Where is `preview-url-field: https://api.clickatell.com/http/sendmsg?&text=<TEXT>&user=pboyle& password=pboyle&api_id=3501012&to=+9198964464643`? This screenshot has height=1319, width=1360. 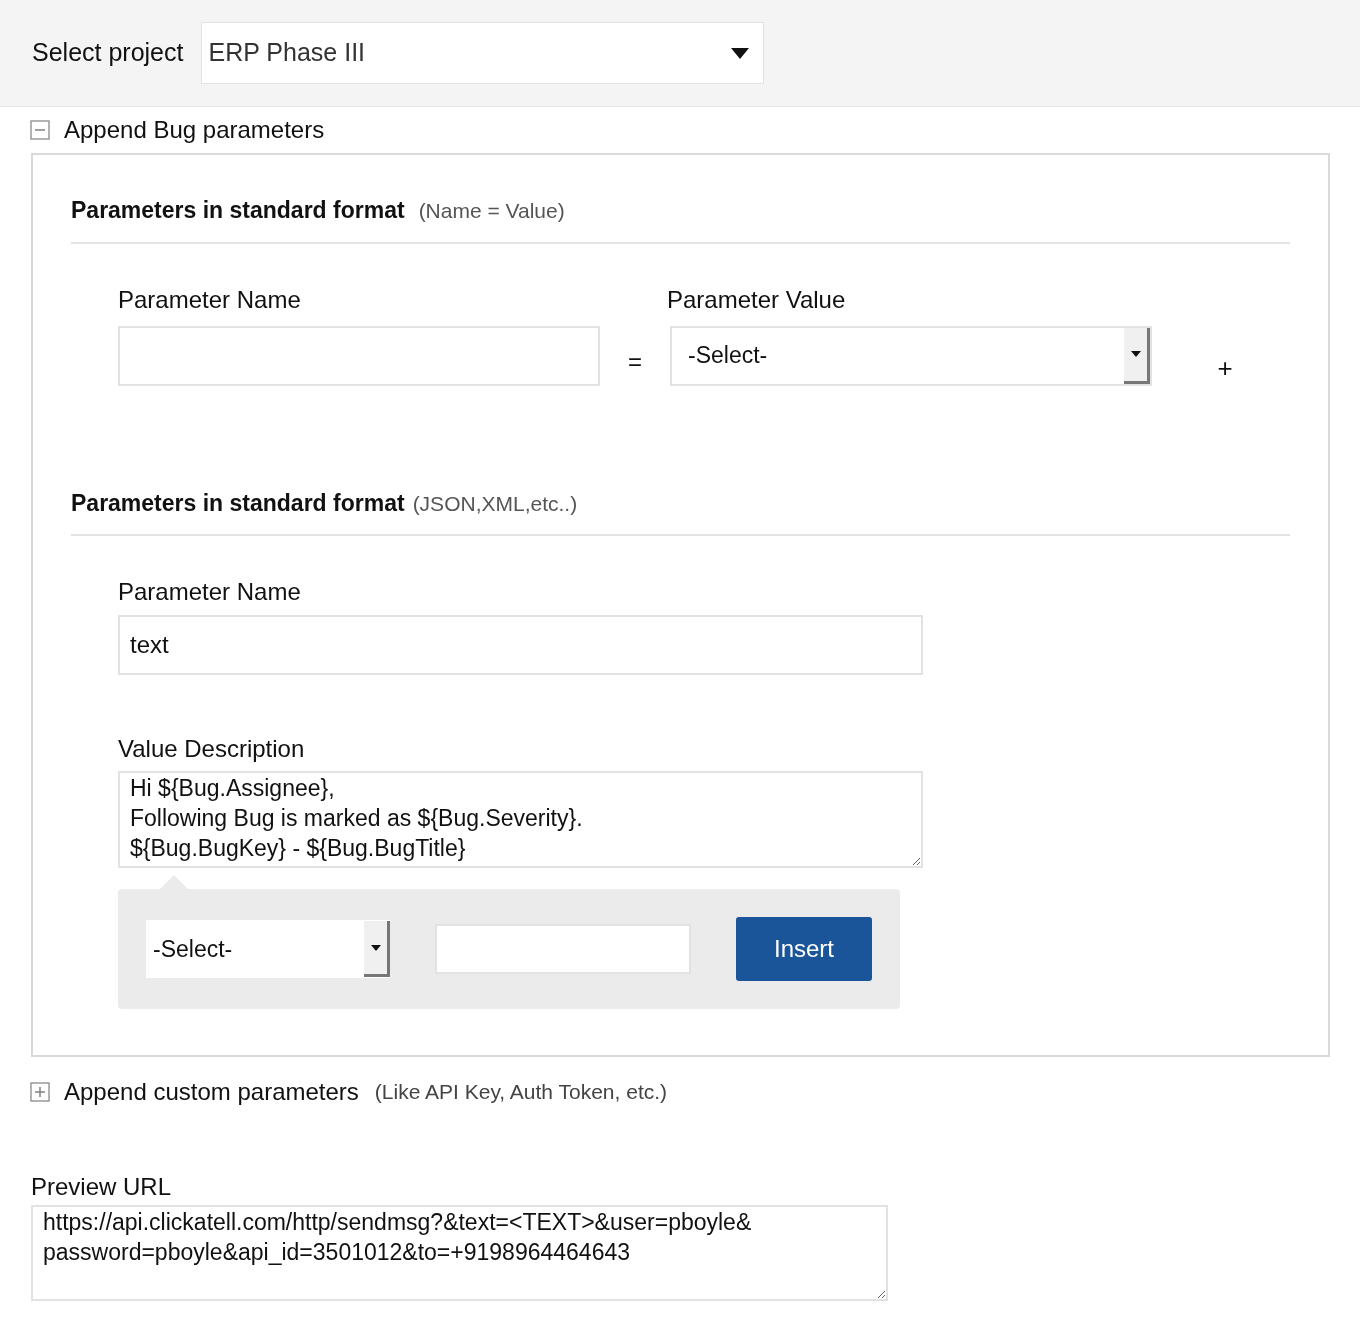 preview-url-field: https://api.clickatell.com/http/sendmsg?&text=<TEXT>&user=pboyle& password=pboyle&api_id=3501012&to=+9198964464643 is located at coordinates (459, 1253).